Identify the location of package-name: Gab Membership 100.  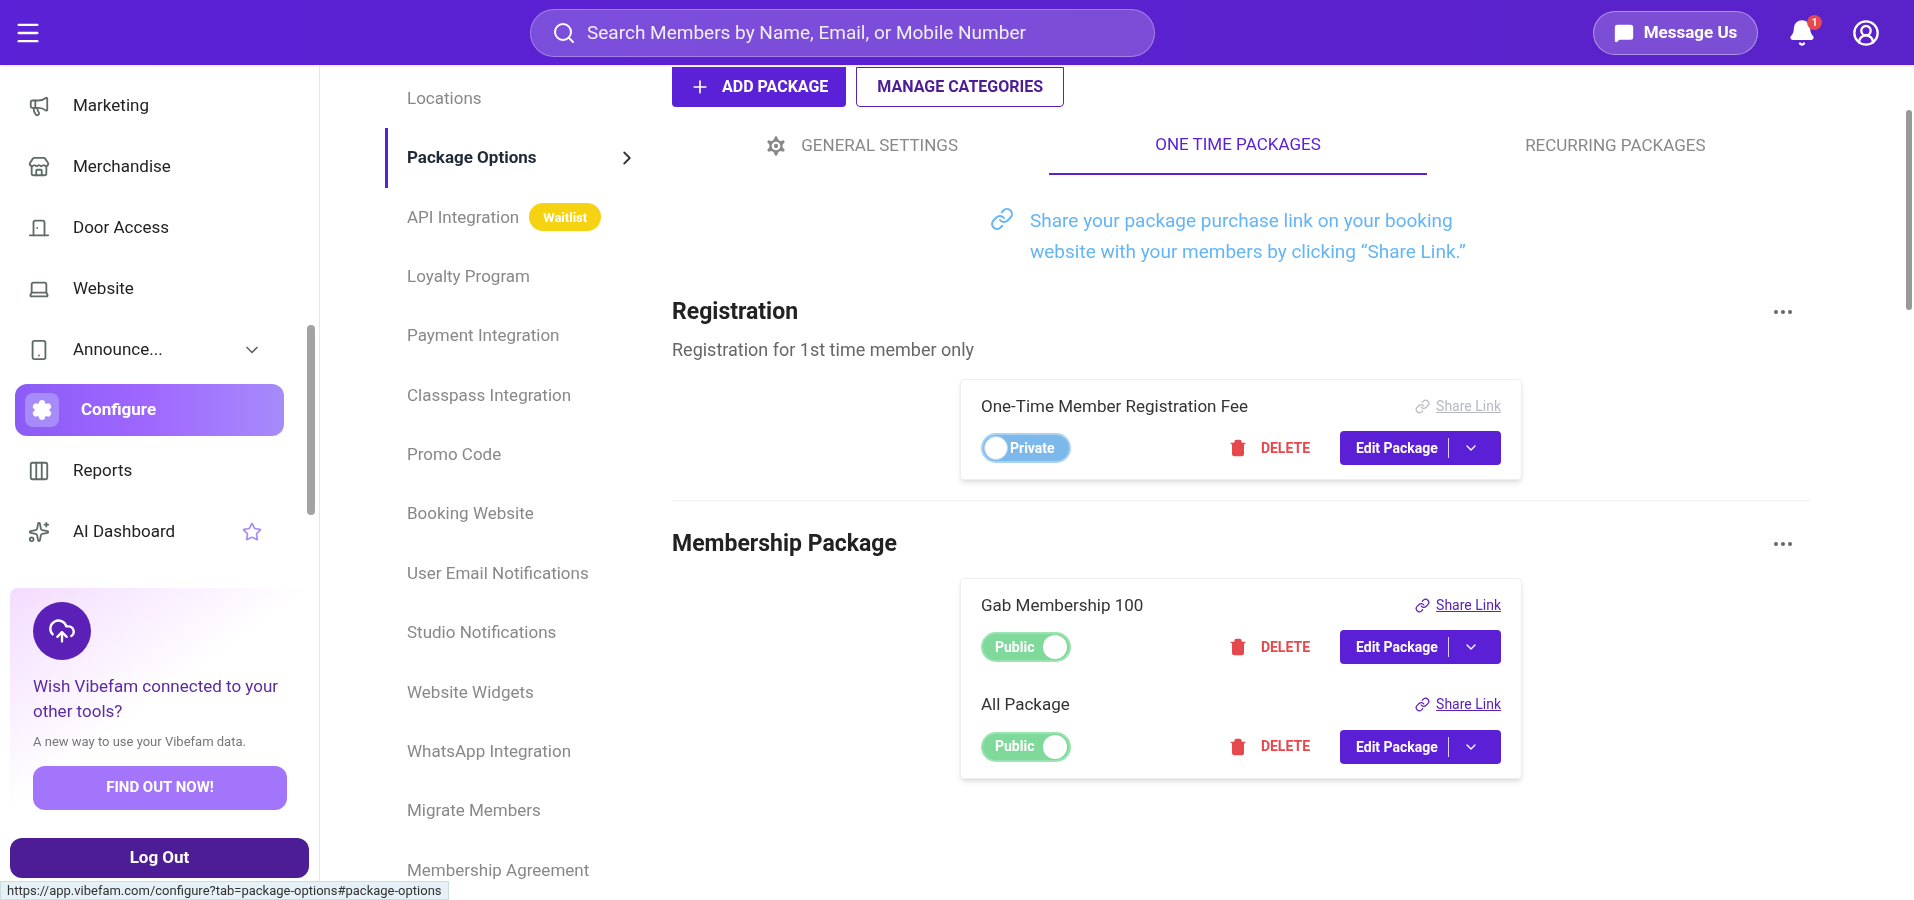
(1062, 605).